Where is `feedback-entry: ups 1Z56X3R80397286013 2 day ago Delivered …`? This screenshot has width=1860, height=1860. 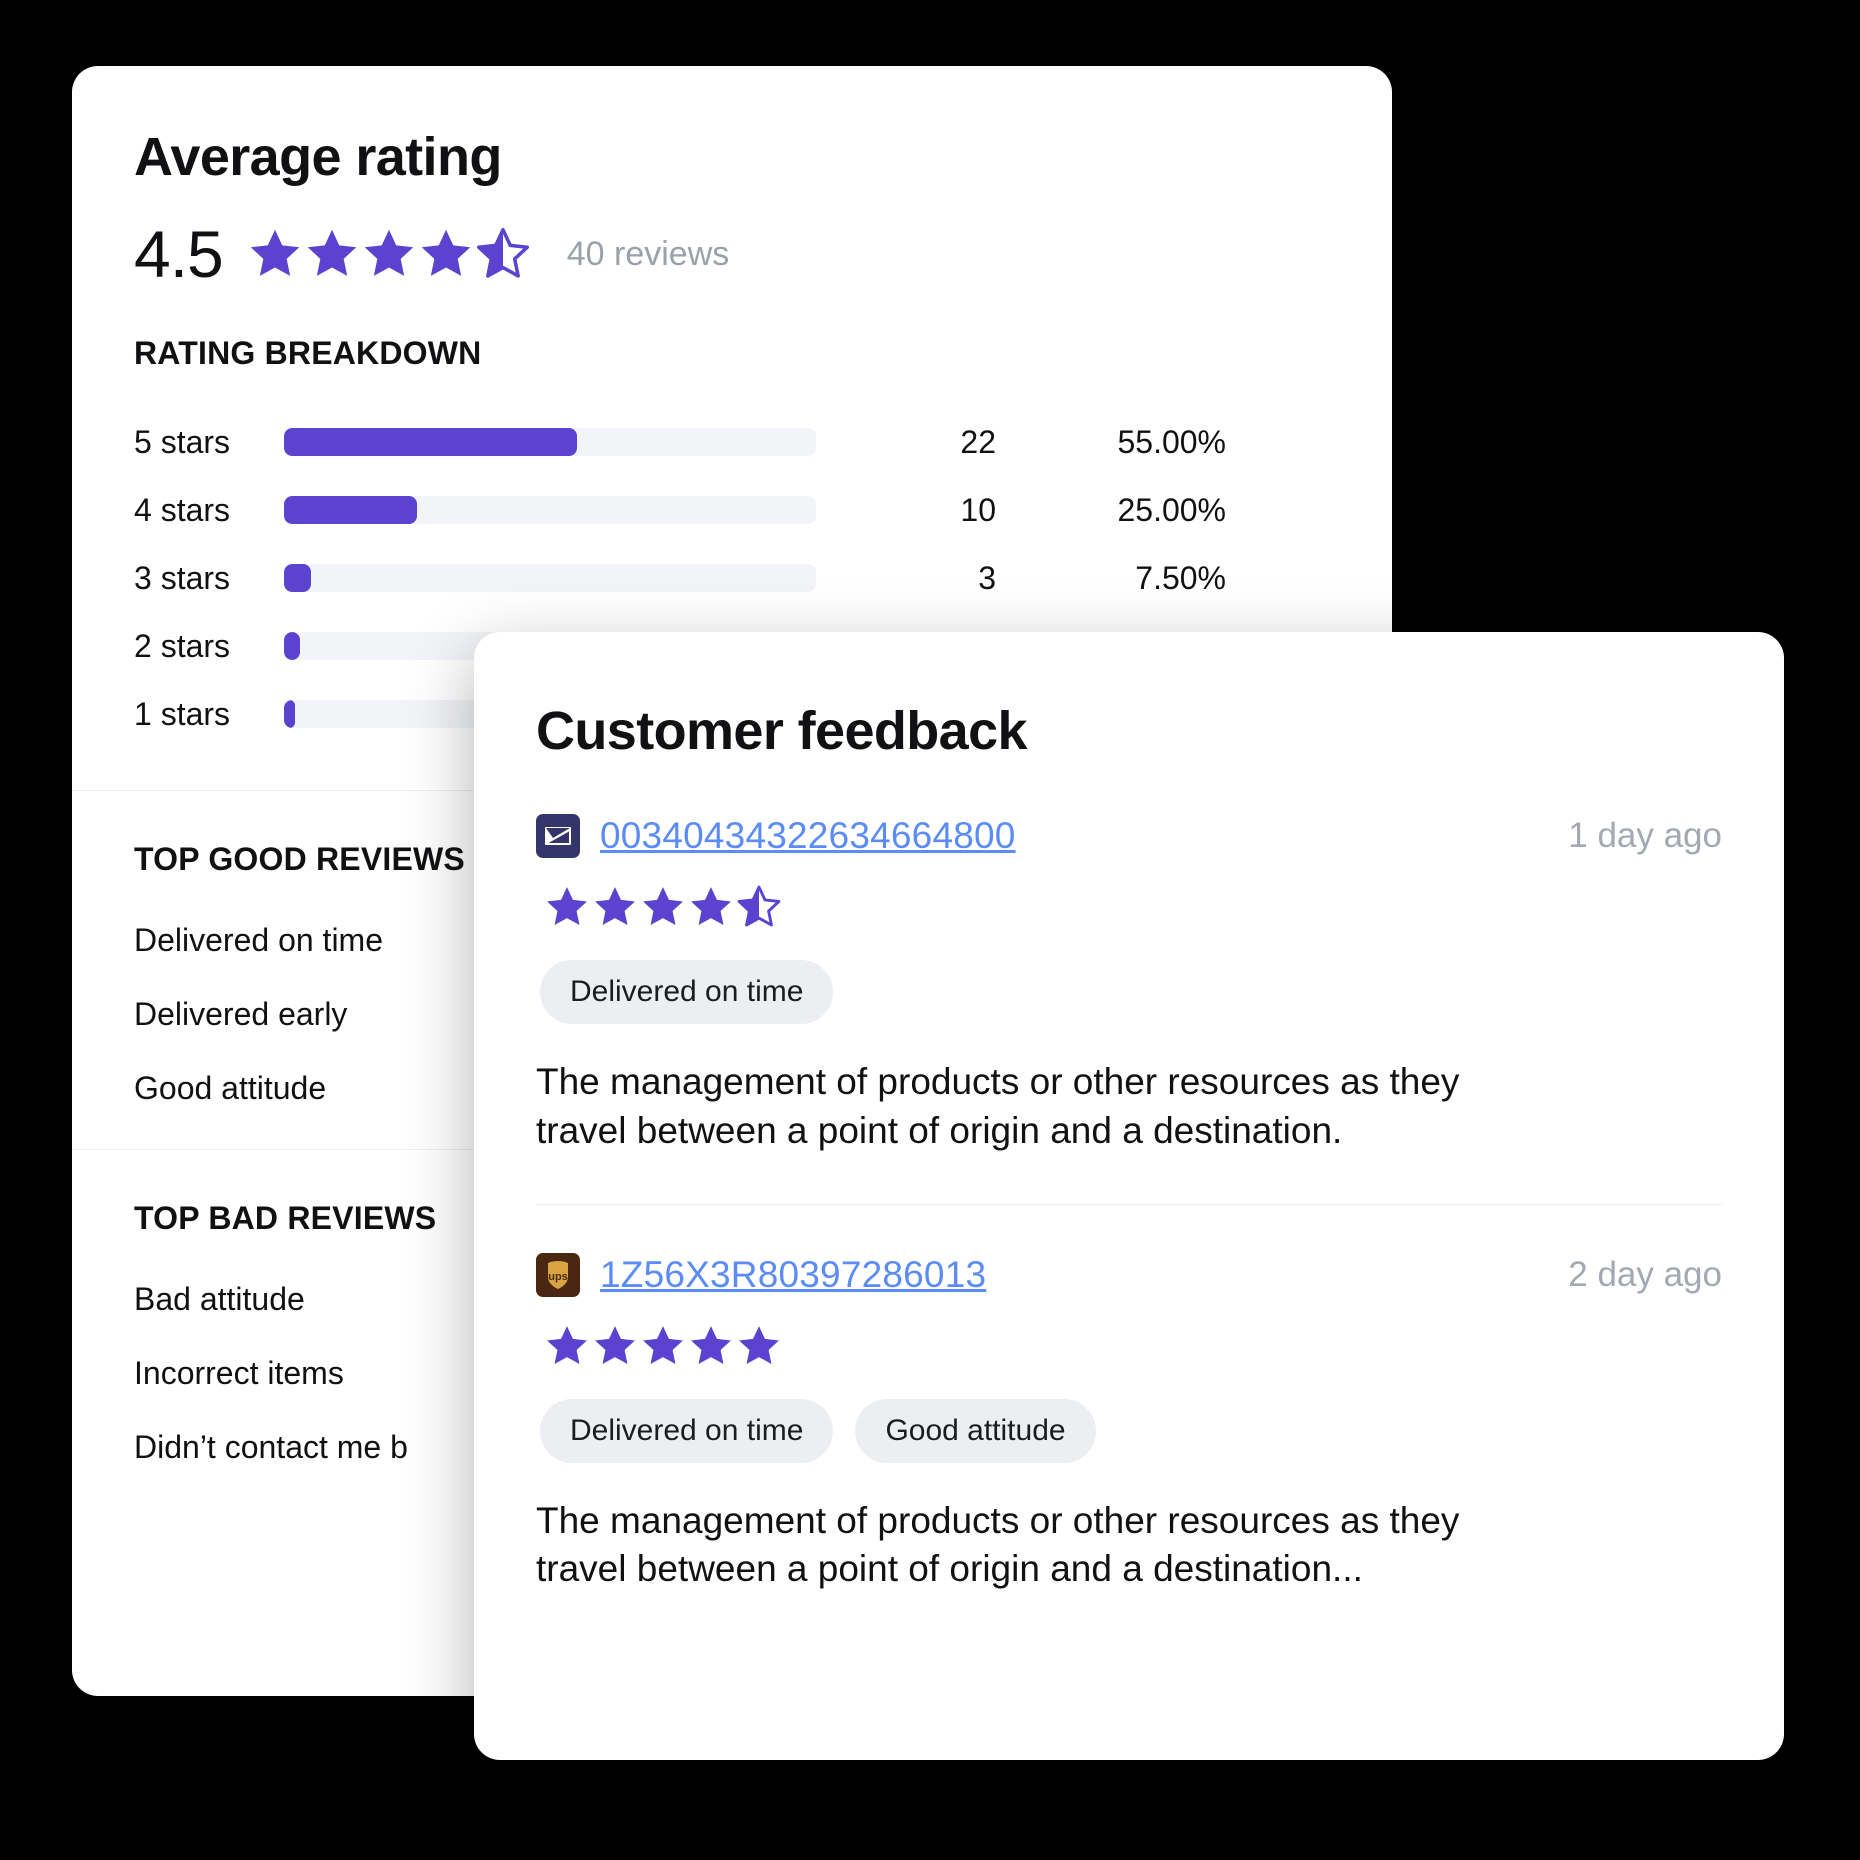
feedback-entry: ups 1Z56X3R80397286013 2 day ago Delivered … is located at coordinates (1129, 1400).